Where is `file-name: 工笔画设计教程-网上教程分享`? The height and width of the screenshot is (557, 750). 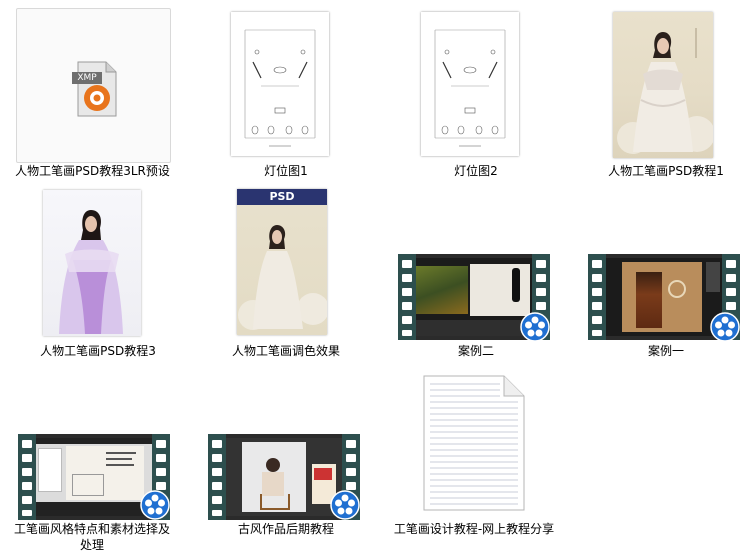
file-name: 工笔画设计教程-网上教程分享 is located at coordinates (474, 529).